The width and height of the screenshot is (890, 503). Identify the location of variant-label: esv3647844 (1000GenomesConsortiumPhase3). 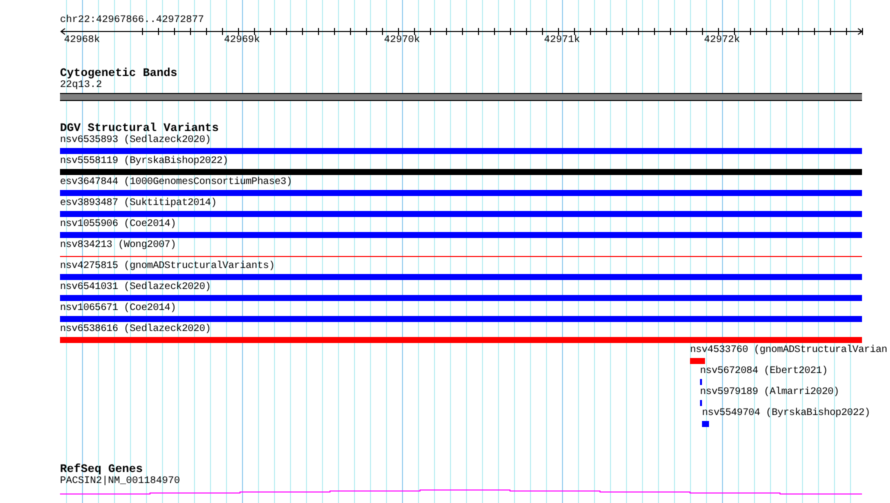
(176, 183).